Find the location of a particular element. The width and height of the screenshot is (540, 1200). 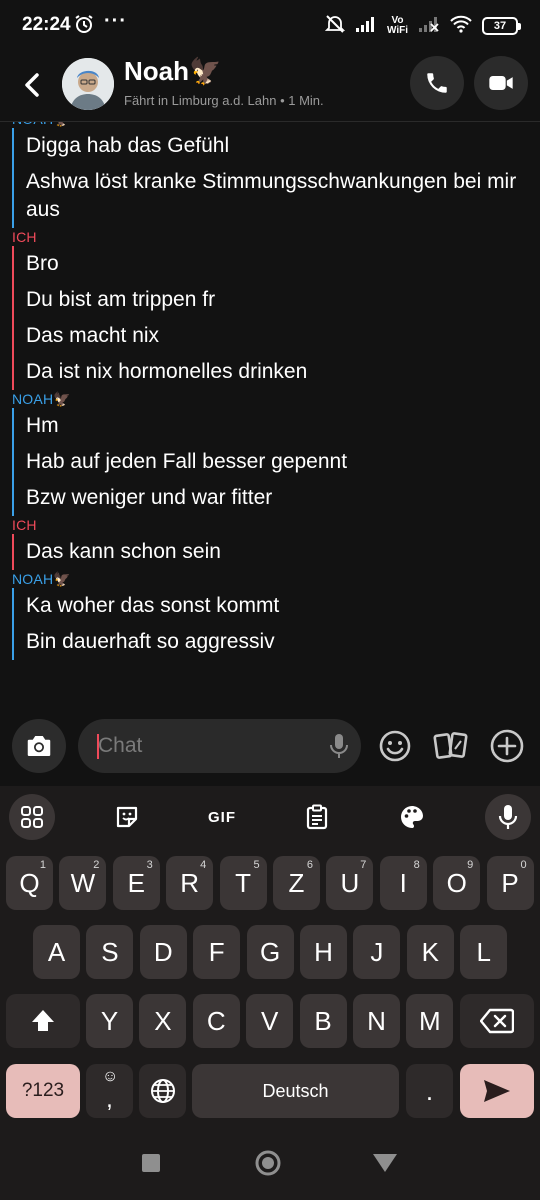

grid-icon is located at coordinates (32, 817).